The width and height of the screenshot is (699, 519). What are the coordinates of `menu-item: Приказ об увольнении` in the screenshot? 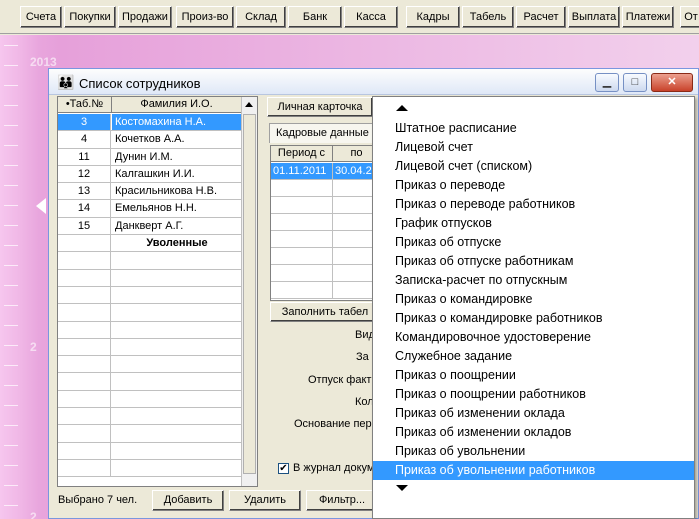 It's located at (533, 451).